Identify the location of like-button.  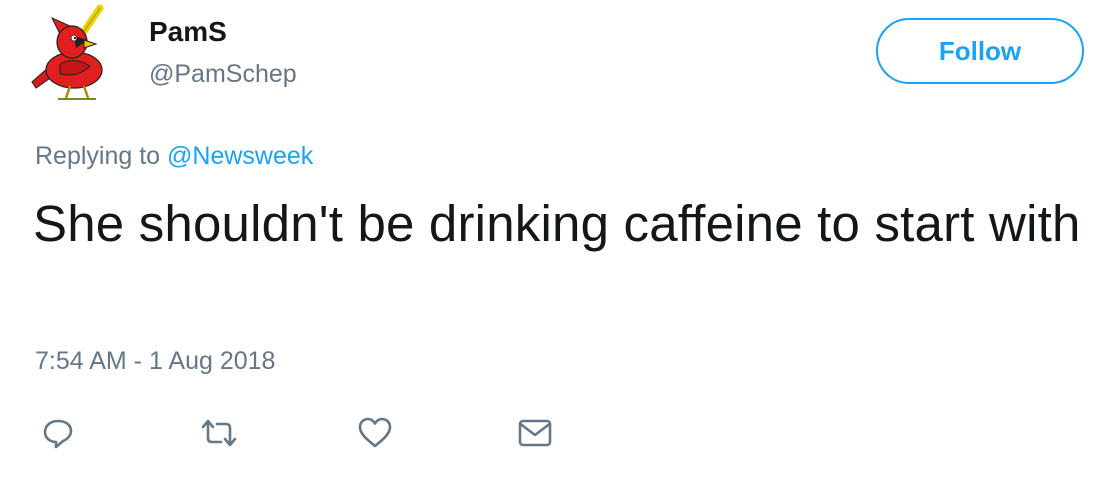
(375, 433).